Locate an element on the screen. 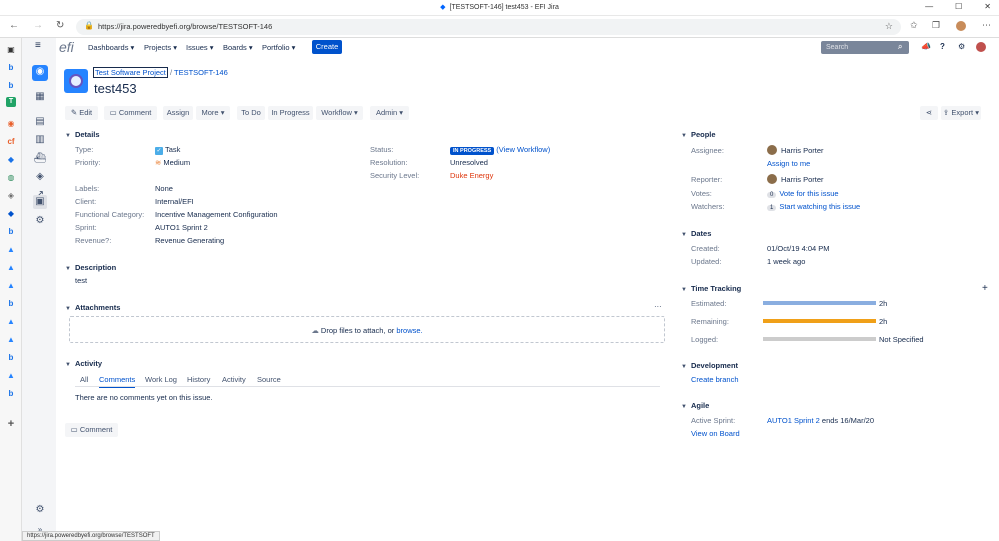 The width and height of the screenshot is (999, 541). vote-link: Vote for this issue is located at coordinates (808, 193).